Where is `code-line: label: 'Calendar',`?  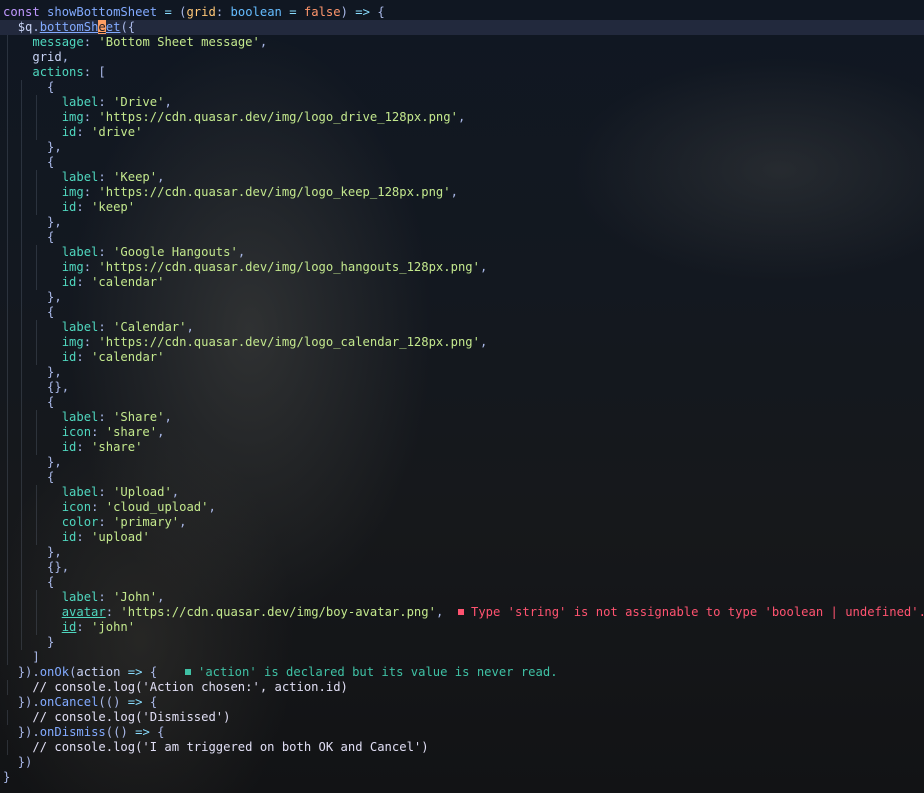
code-line: label: 'Calendar', is located at coordinates (462, 327).